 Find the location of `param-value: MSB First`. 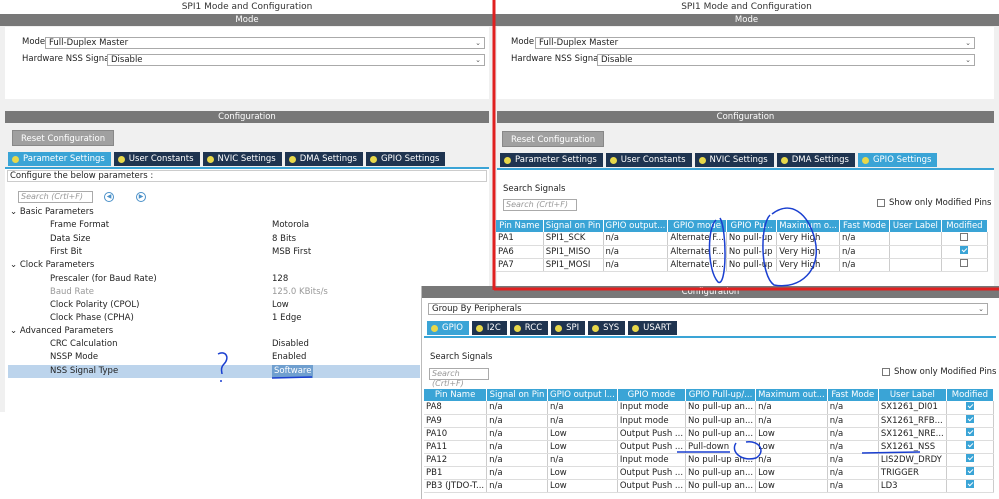

param-value: MSB First is located at coordinates (291, 252).